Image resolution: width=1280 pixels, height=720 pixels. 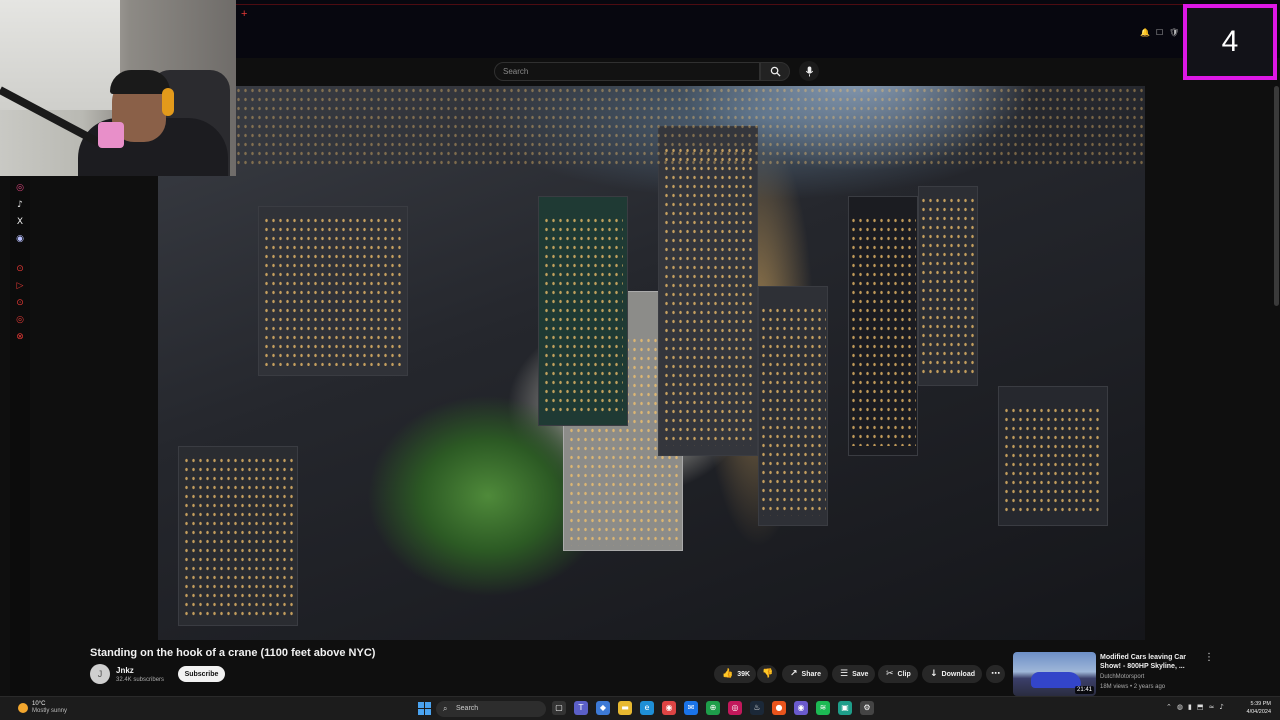 What do you see at coordinates (20, 337) in the screenshot?
I see `social-icon: ⊗` at bounding box center [20, 337].